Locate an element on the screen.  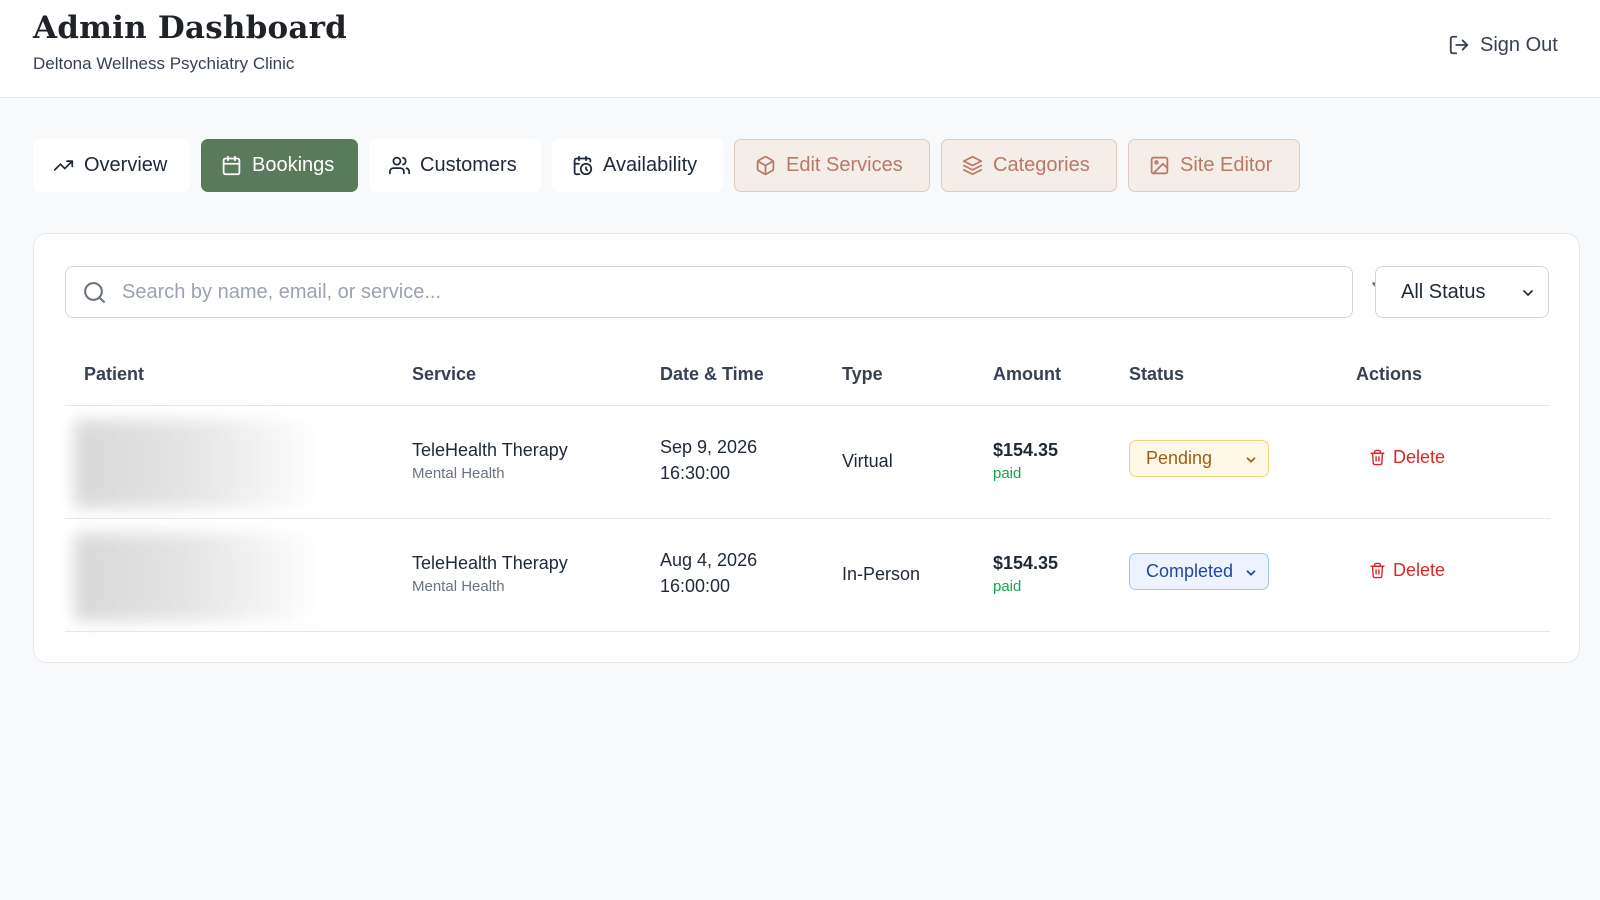
booking-time: 16:00:00 is located at coordinates (695, 586).